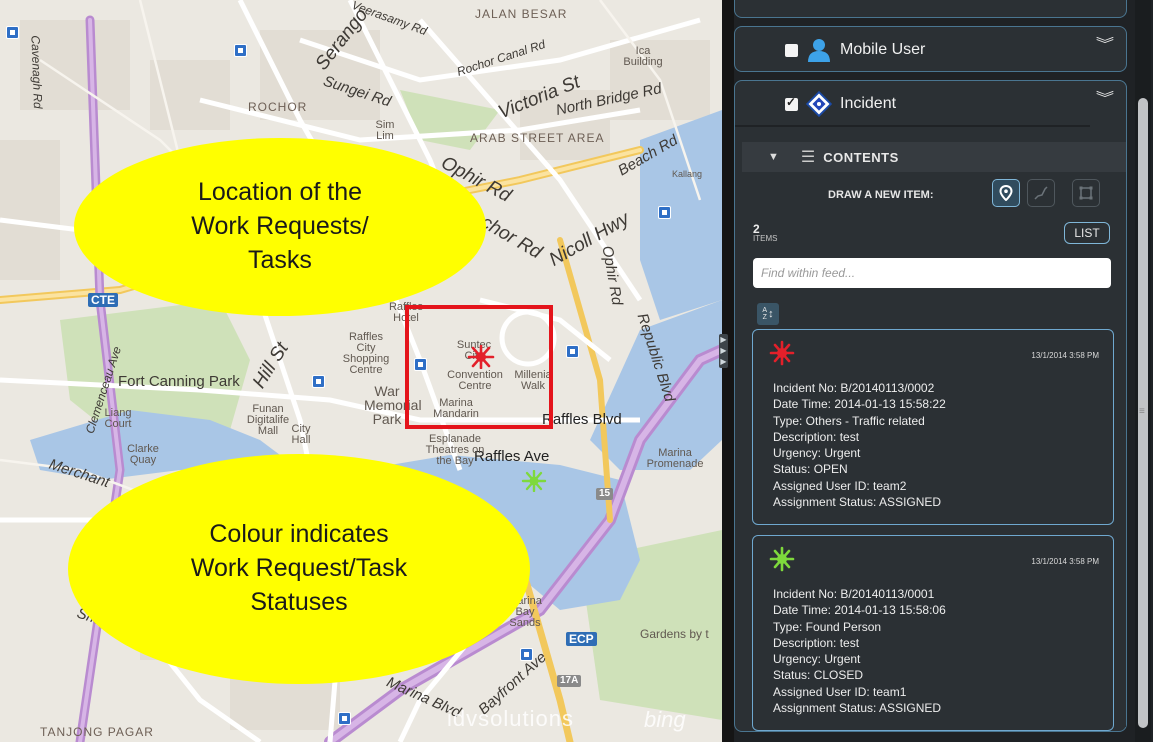 The height and width of the screenshot is (742, 1153). I want to click on map-label-arab-street: ARAB STREET AREA, so click(537, 138).